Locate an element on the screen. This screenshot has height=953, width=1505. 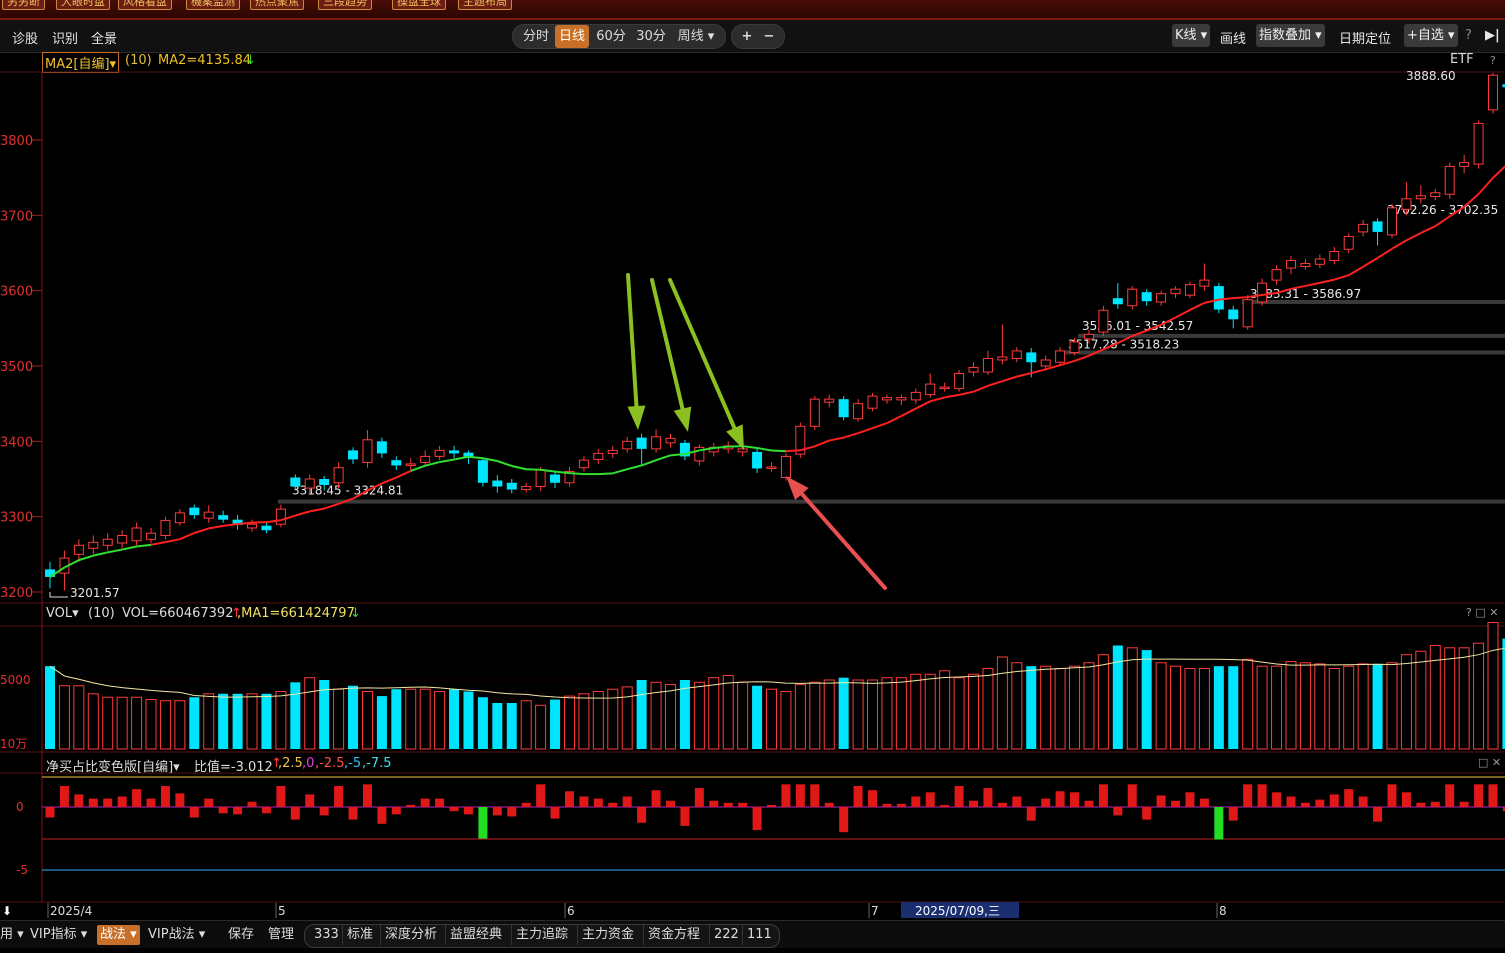
tab-standard: 标准 is located at coordinates (360, 935).